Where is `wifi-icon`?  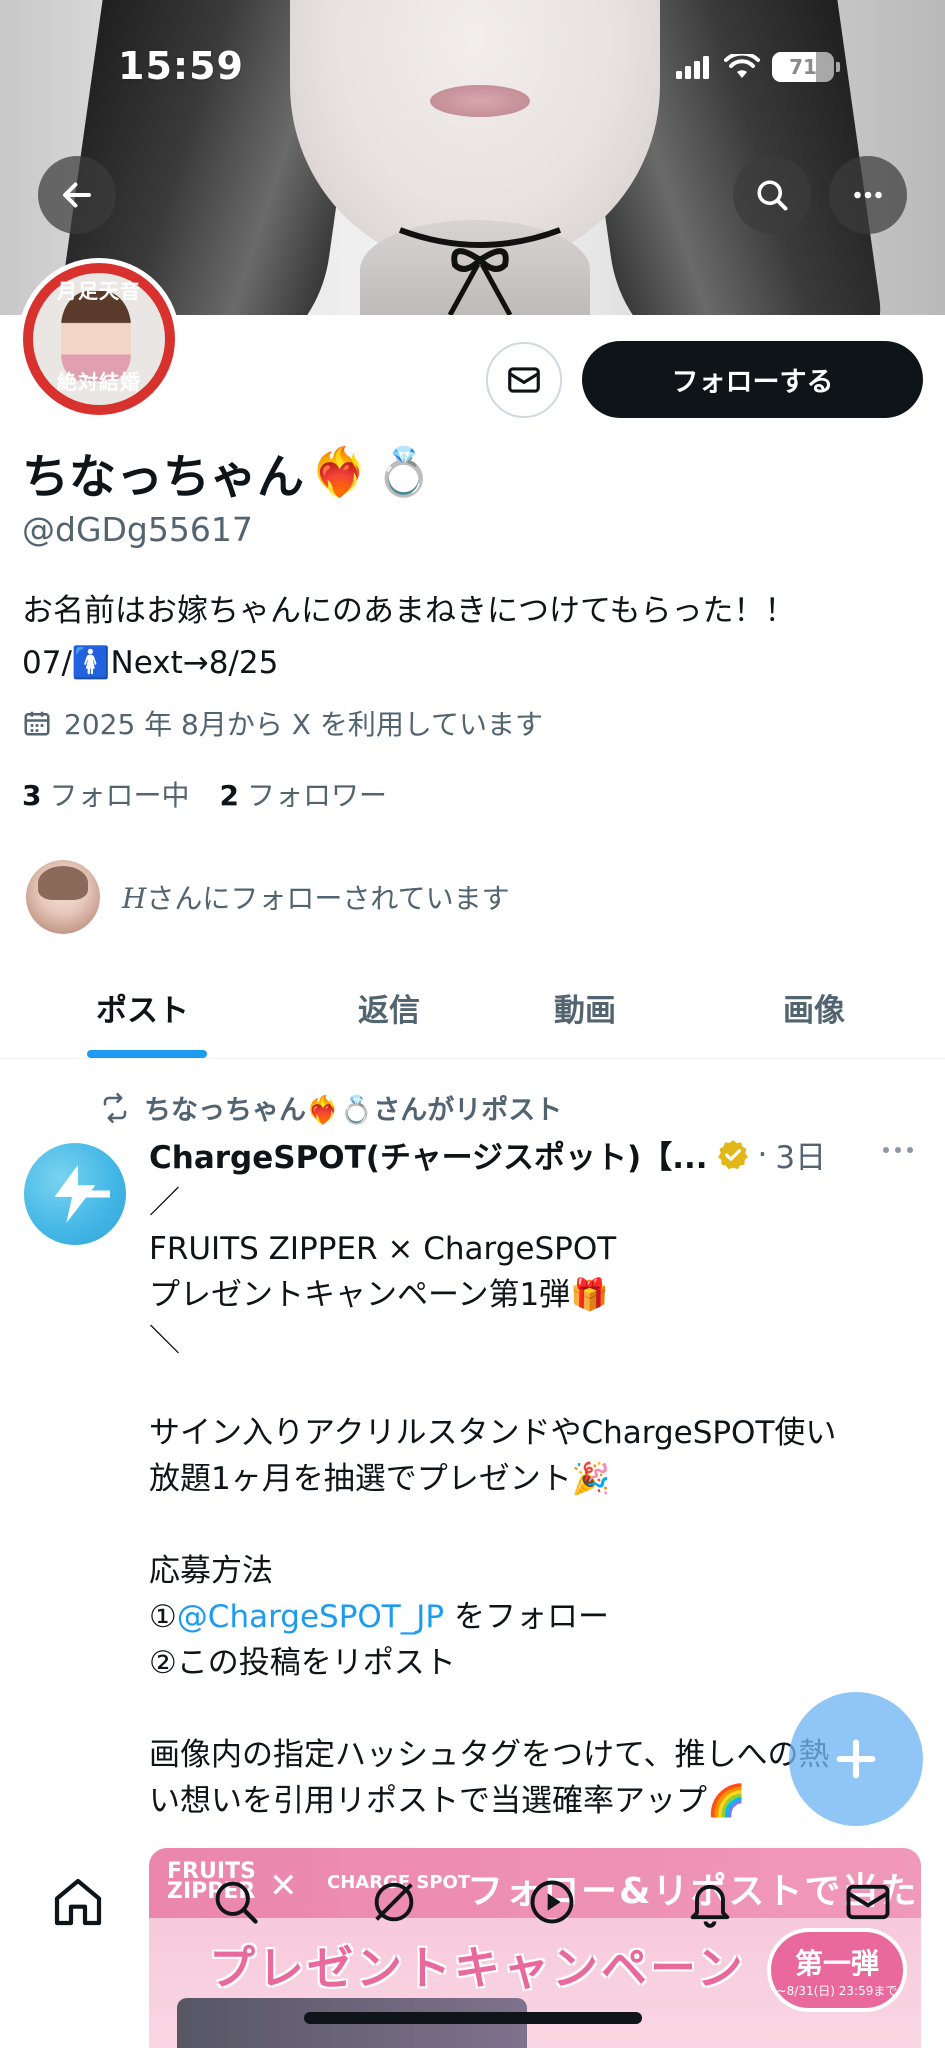 wifi-icon is located at coordinates (742, 66).